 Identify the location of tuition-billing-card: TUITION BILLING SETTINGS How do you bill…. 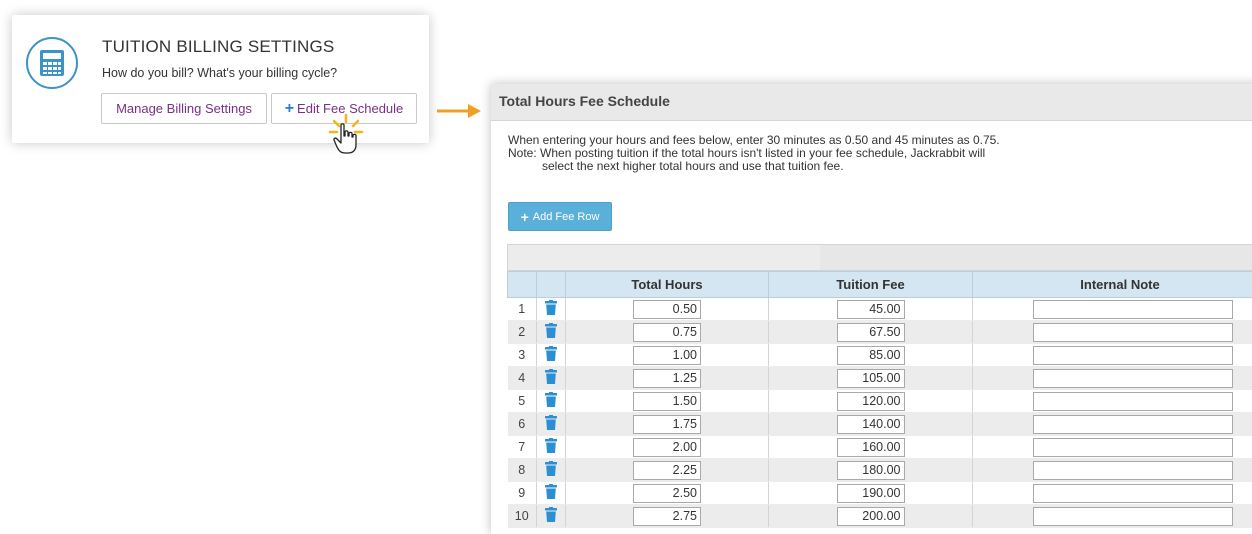
(220, 79).